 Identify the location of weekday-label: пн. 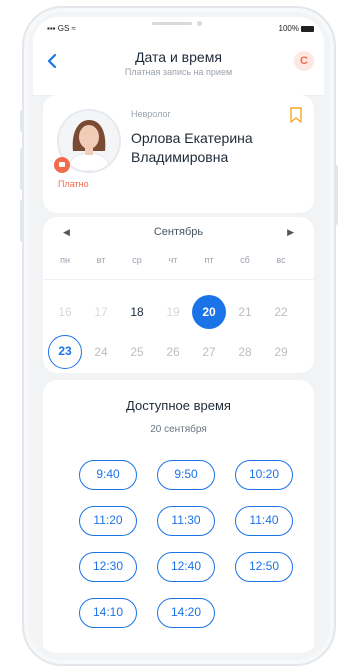
(65, 260).